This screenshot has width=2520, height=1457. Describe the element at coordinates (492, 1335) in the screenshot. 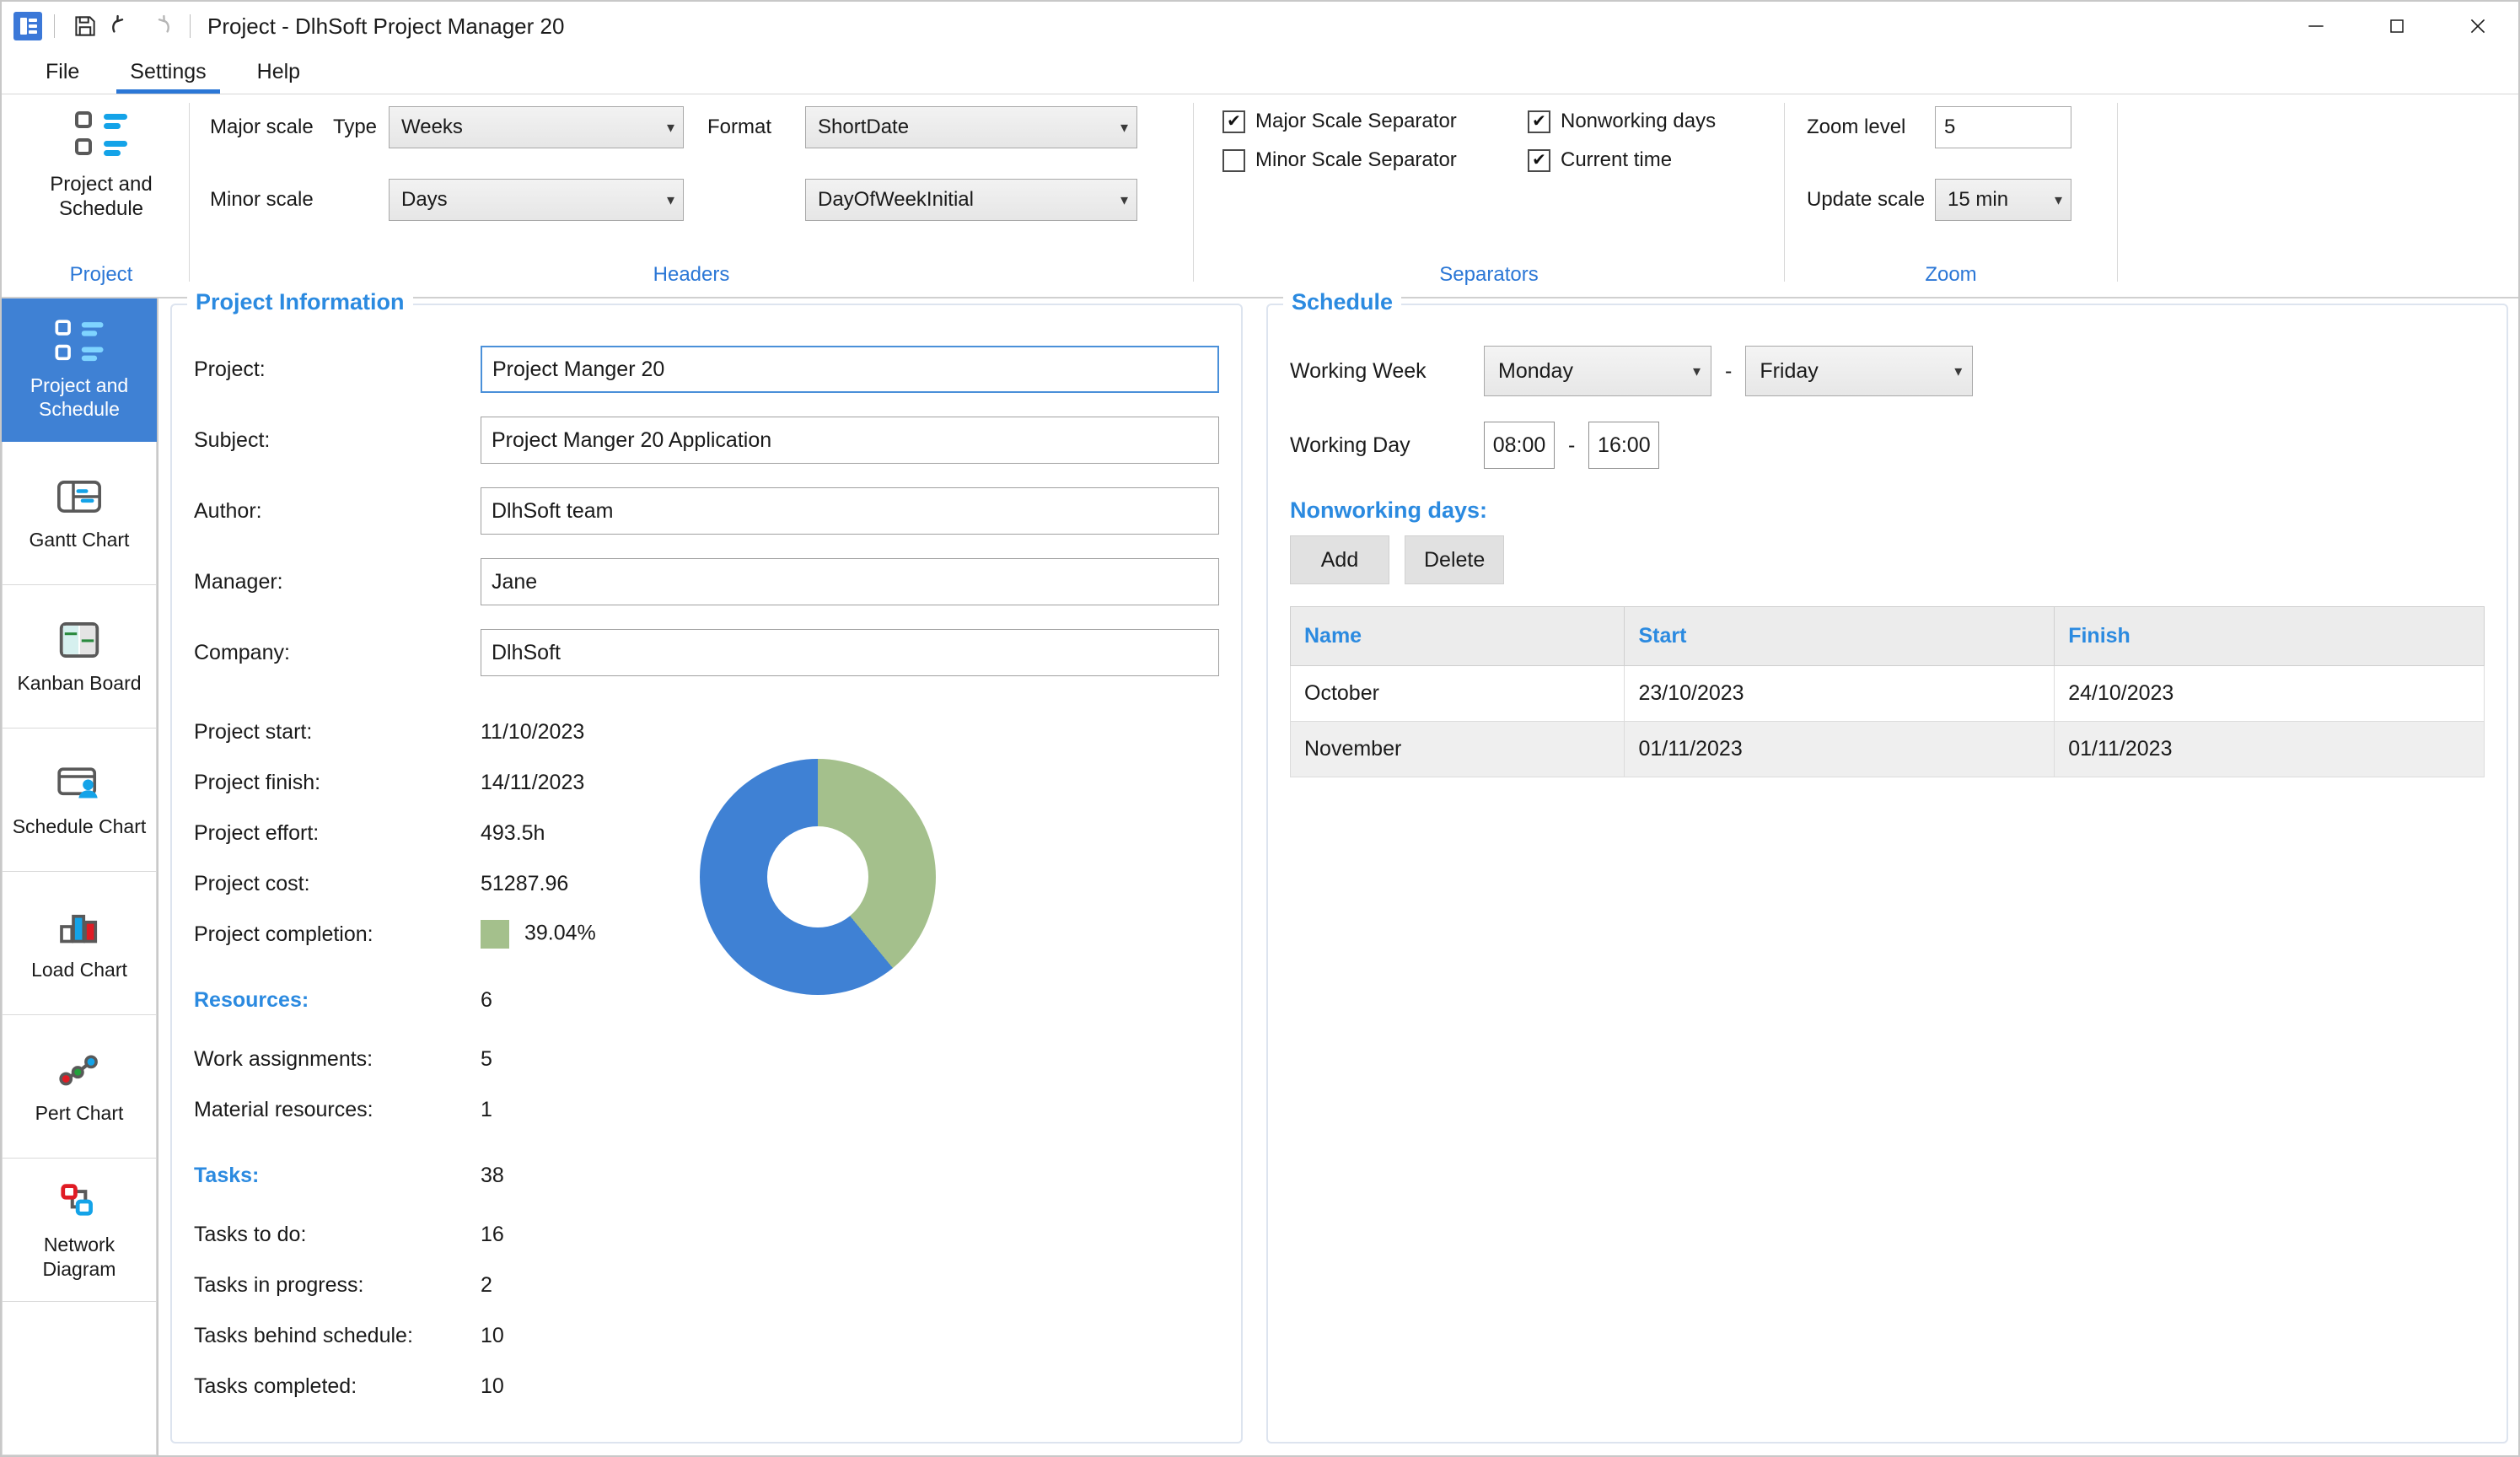

I see `tasks-behind-schedule-value: 10` at that location.